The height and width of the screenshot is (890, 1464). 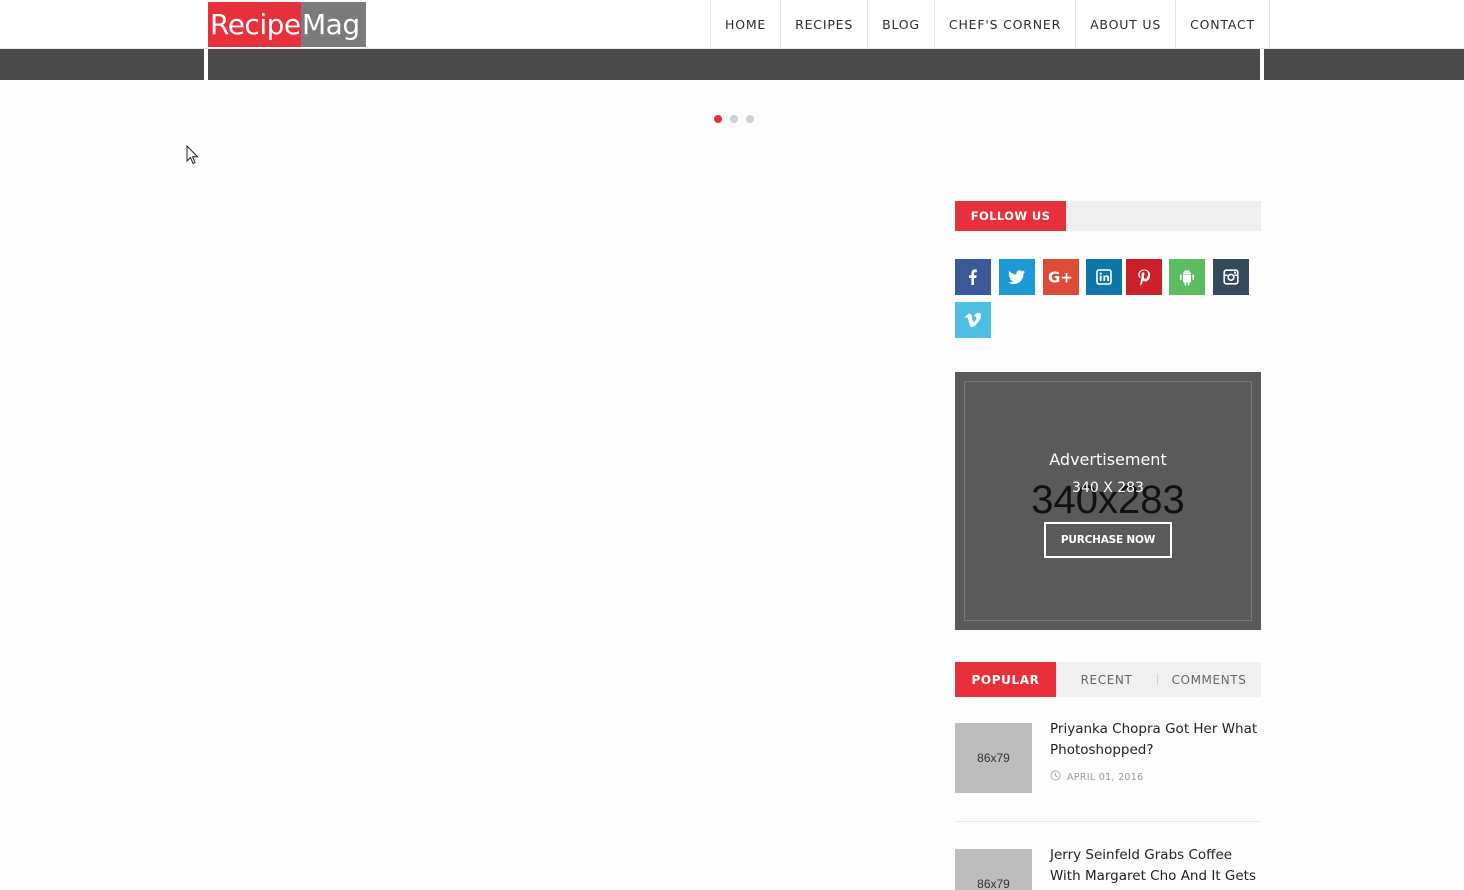 What do you see at coordinates (254, 24) in the screenshot?
I see `logo-part-recipe: Recipe` at bounding box center [254, 24].